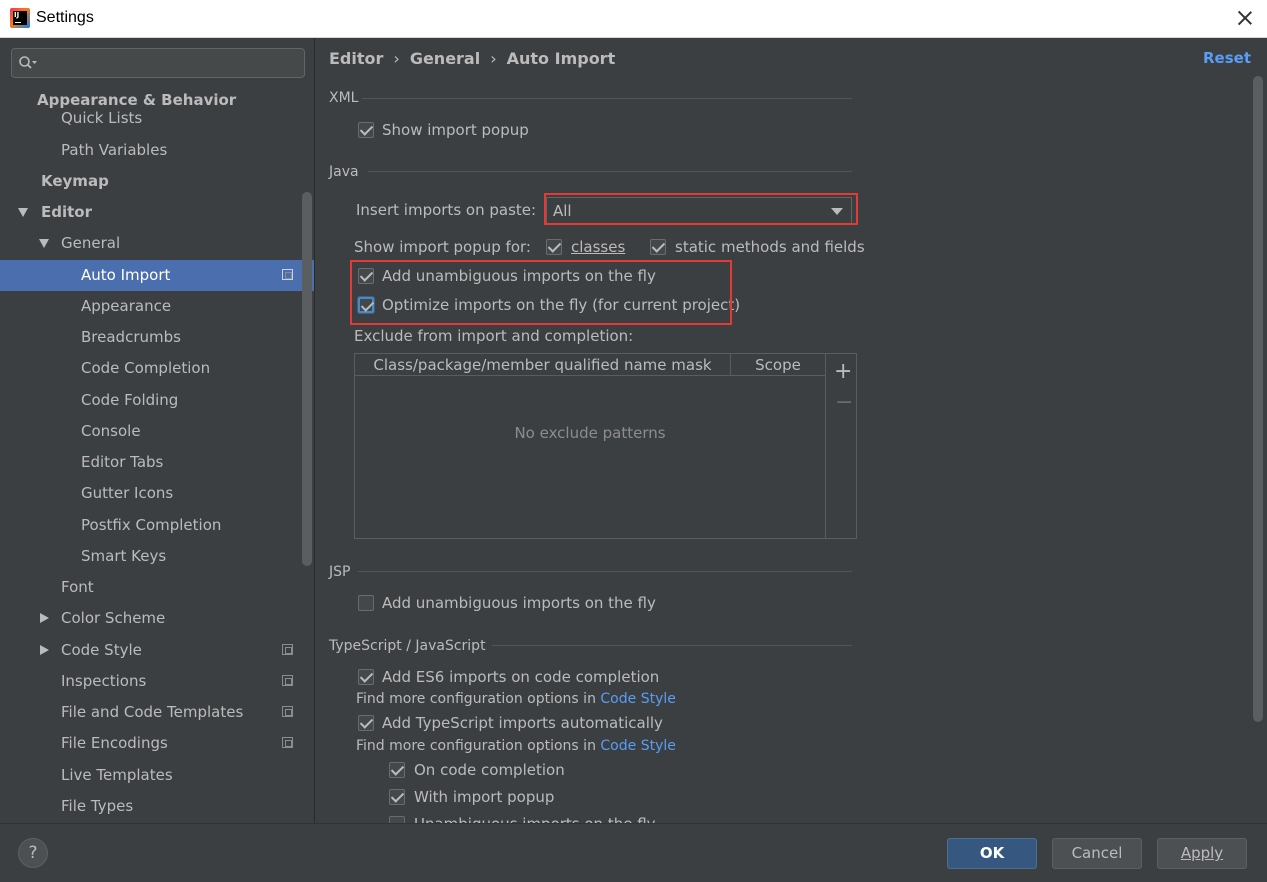 The height and width of the screenshot is (882, 1267). What do you see at coordinates (397, 819) in the screenshot?
I see `unambiguous-on-fly-checkbox` at bounding box center [397, 819].